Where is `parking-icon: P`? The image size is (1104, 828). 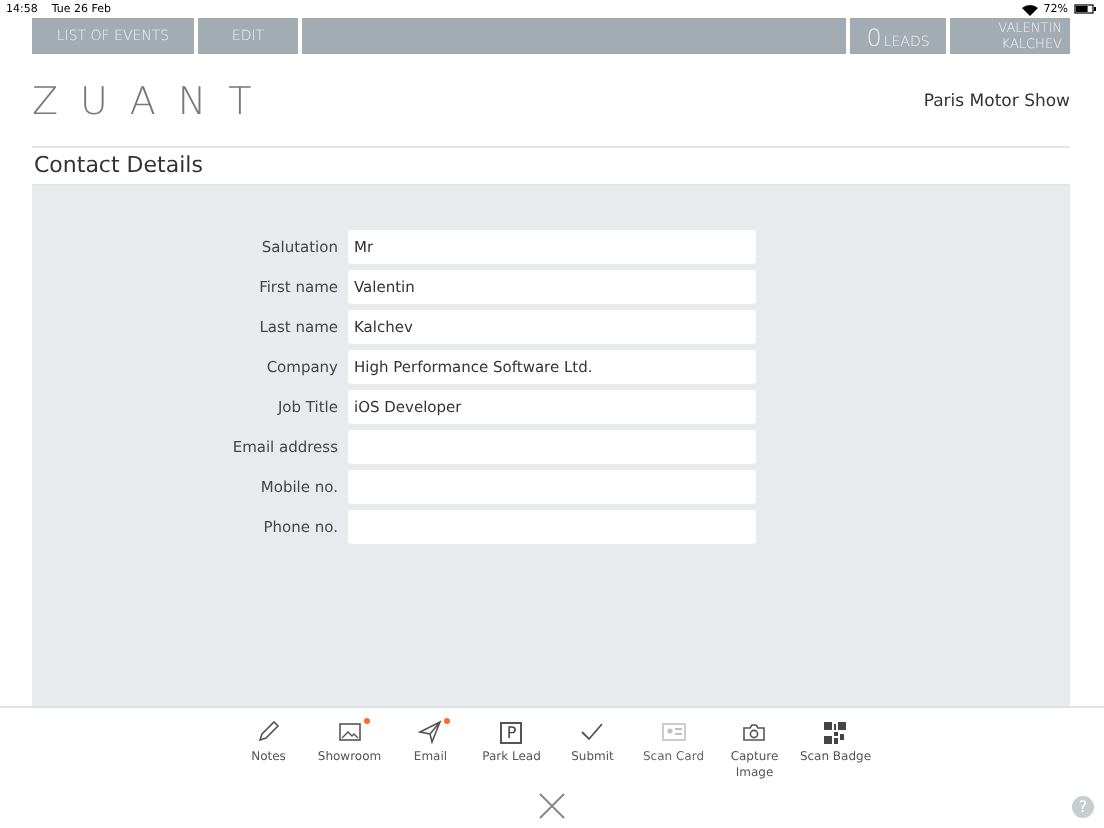 parking-icon: P is located at coordinates (511, 732).